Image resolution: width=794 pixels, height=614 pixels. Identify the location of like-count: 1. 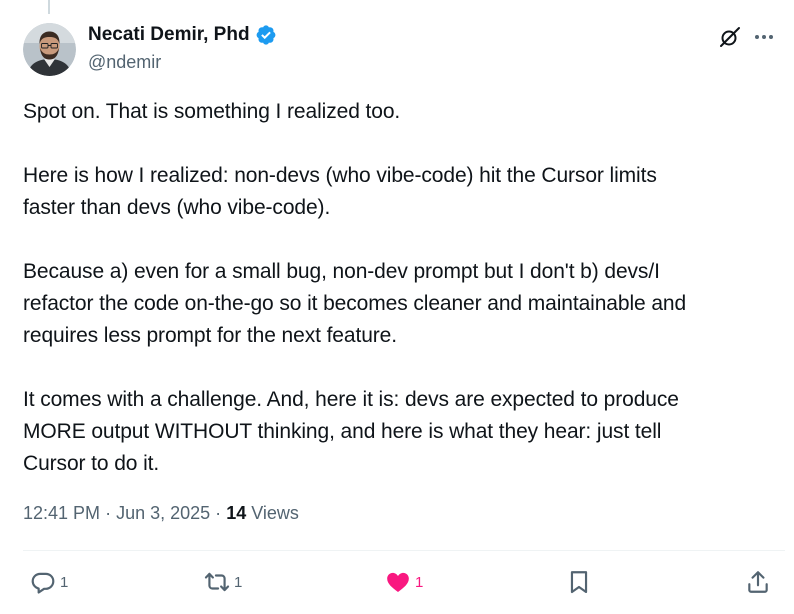
(419, 582).